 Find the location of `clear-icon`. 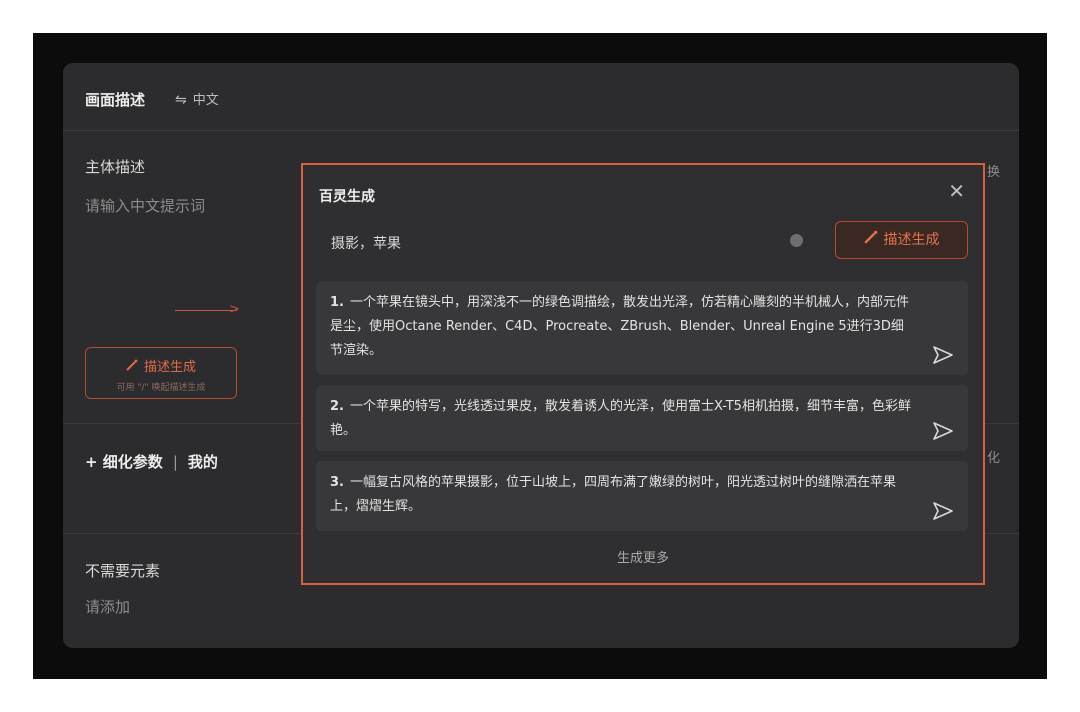

clear-icon is located at coordinates (796, 240).